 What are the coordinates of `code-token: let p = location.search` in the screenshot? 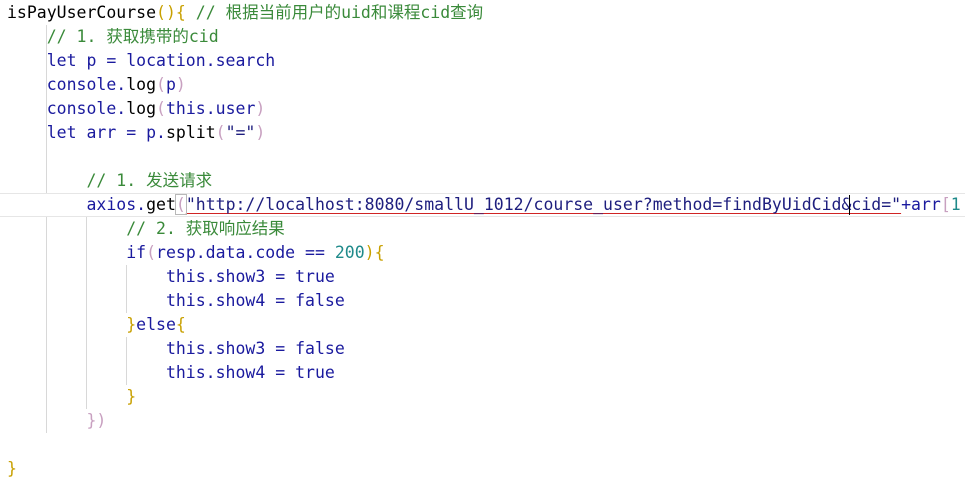 It's located at (141, 60).